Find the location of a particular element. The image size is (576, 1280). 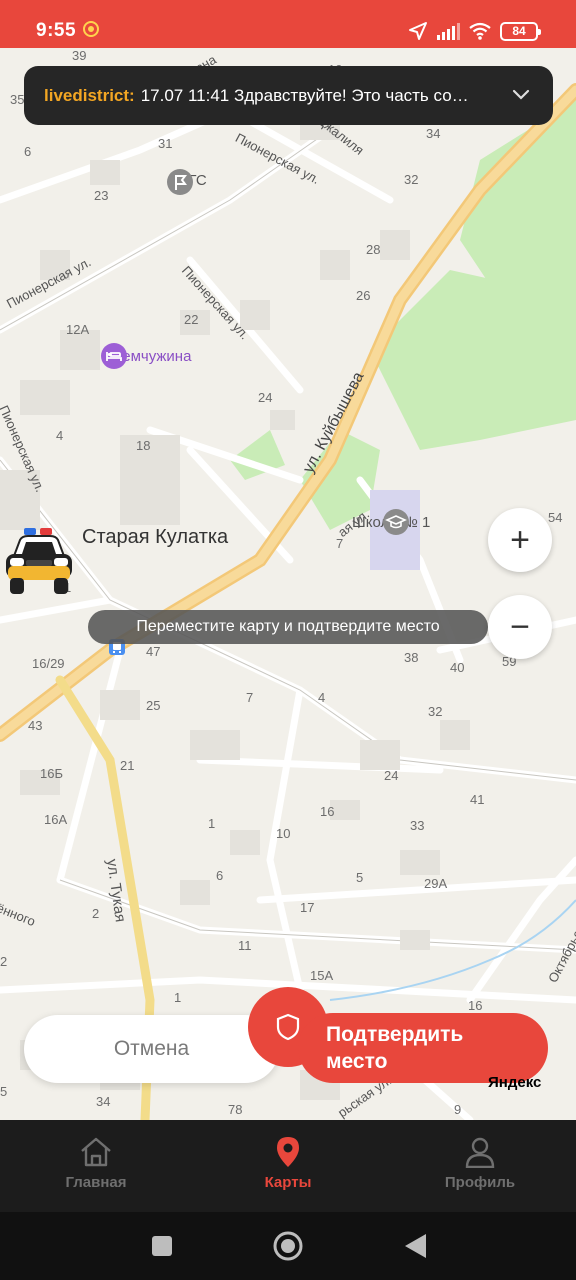

location-arrow-icon is located at coordinates (418, 31).